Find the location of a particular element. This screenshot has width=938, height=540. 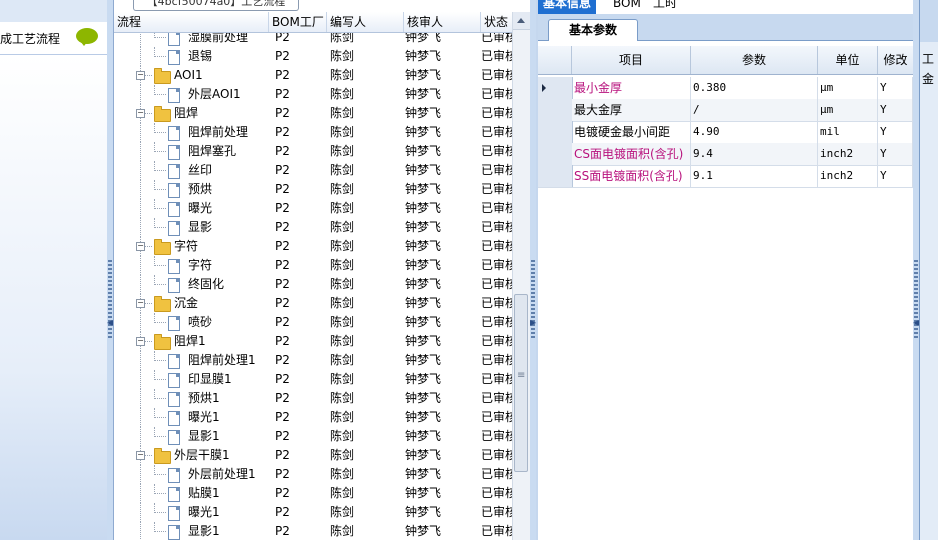

param-row: 最小金厚 0.380 μm Y is located at coordinates (725, 88).